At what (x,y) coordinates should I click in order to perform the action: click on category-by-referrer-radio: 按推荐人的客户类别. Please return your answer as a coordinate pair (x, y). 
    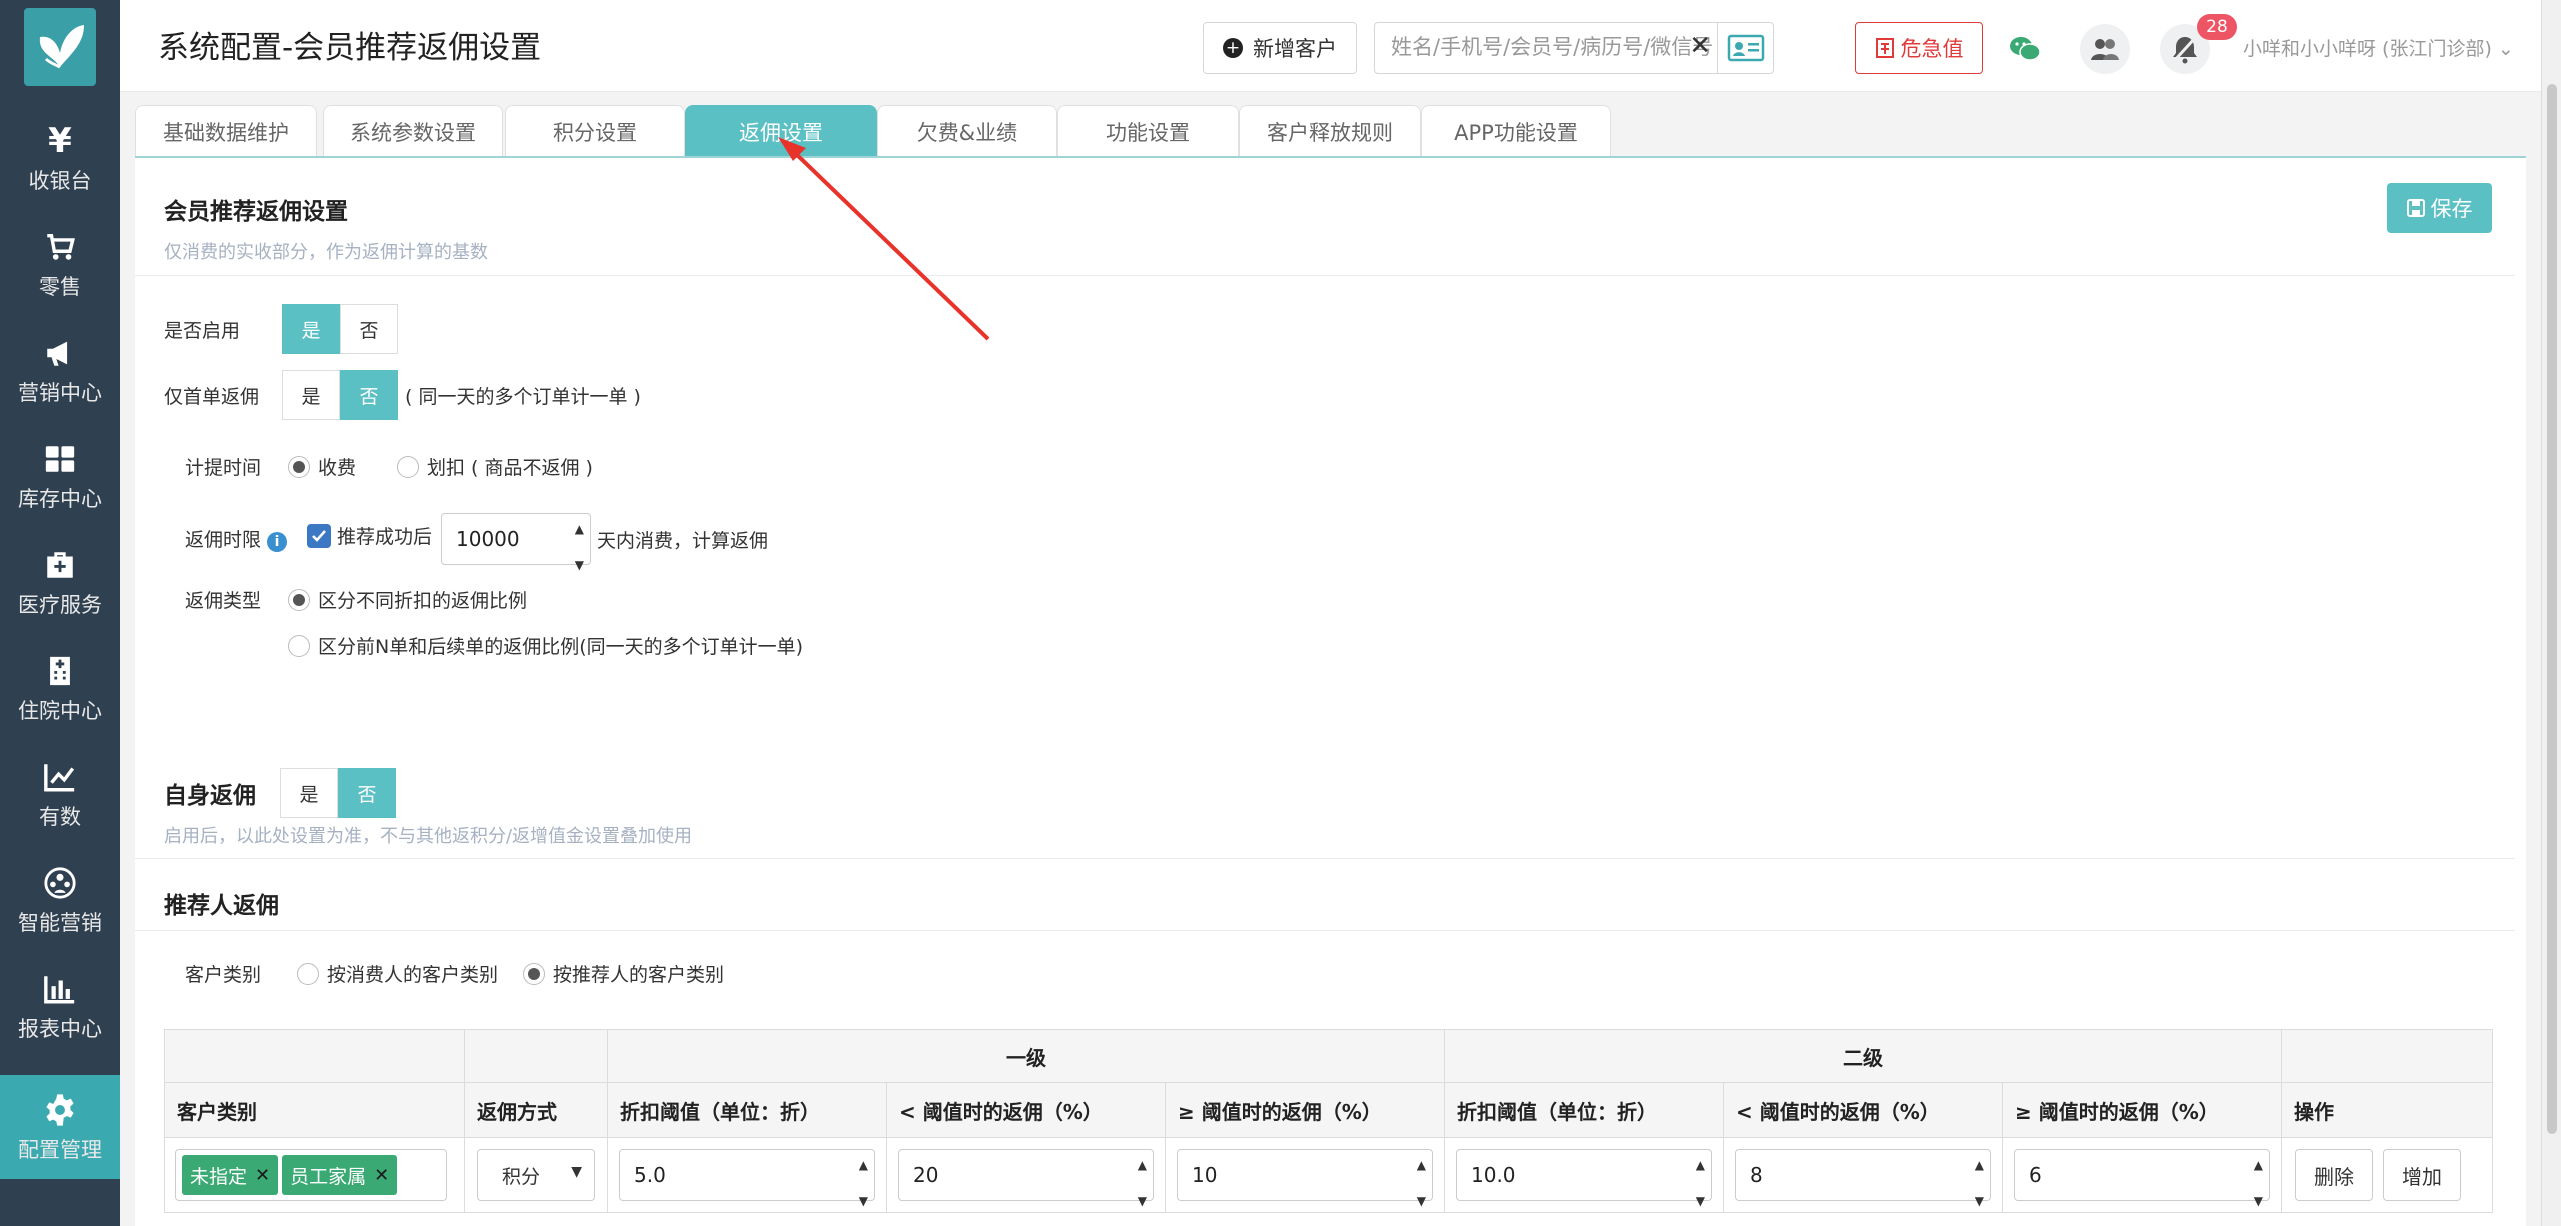
    Looking at the image, I should click on (623, 973).